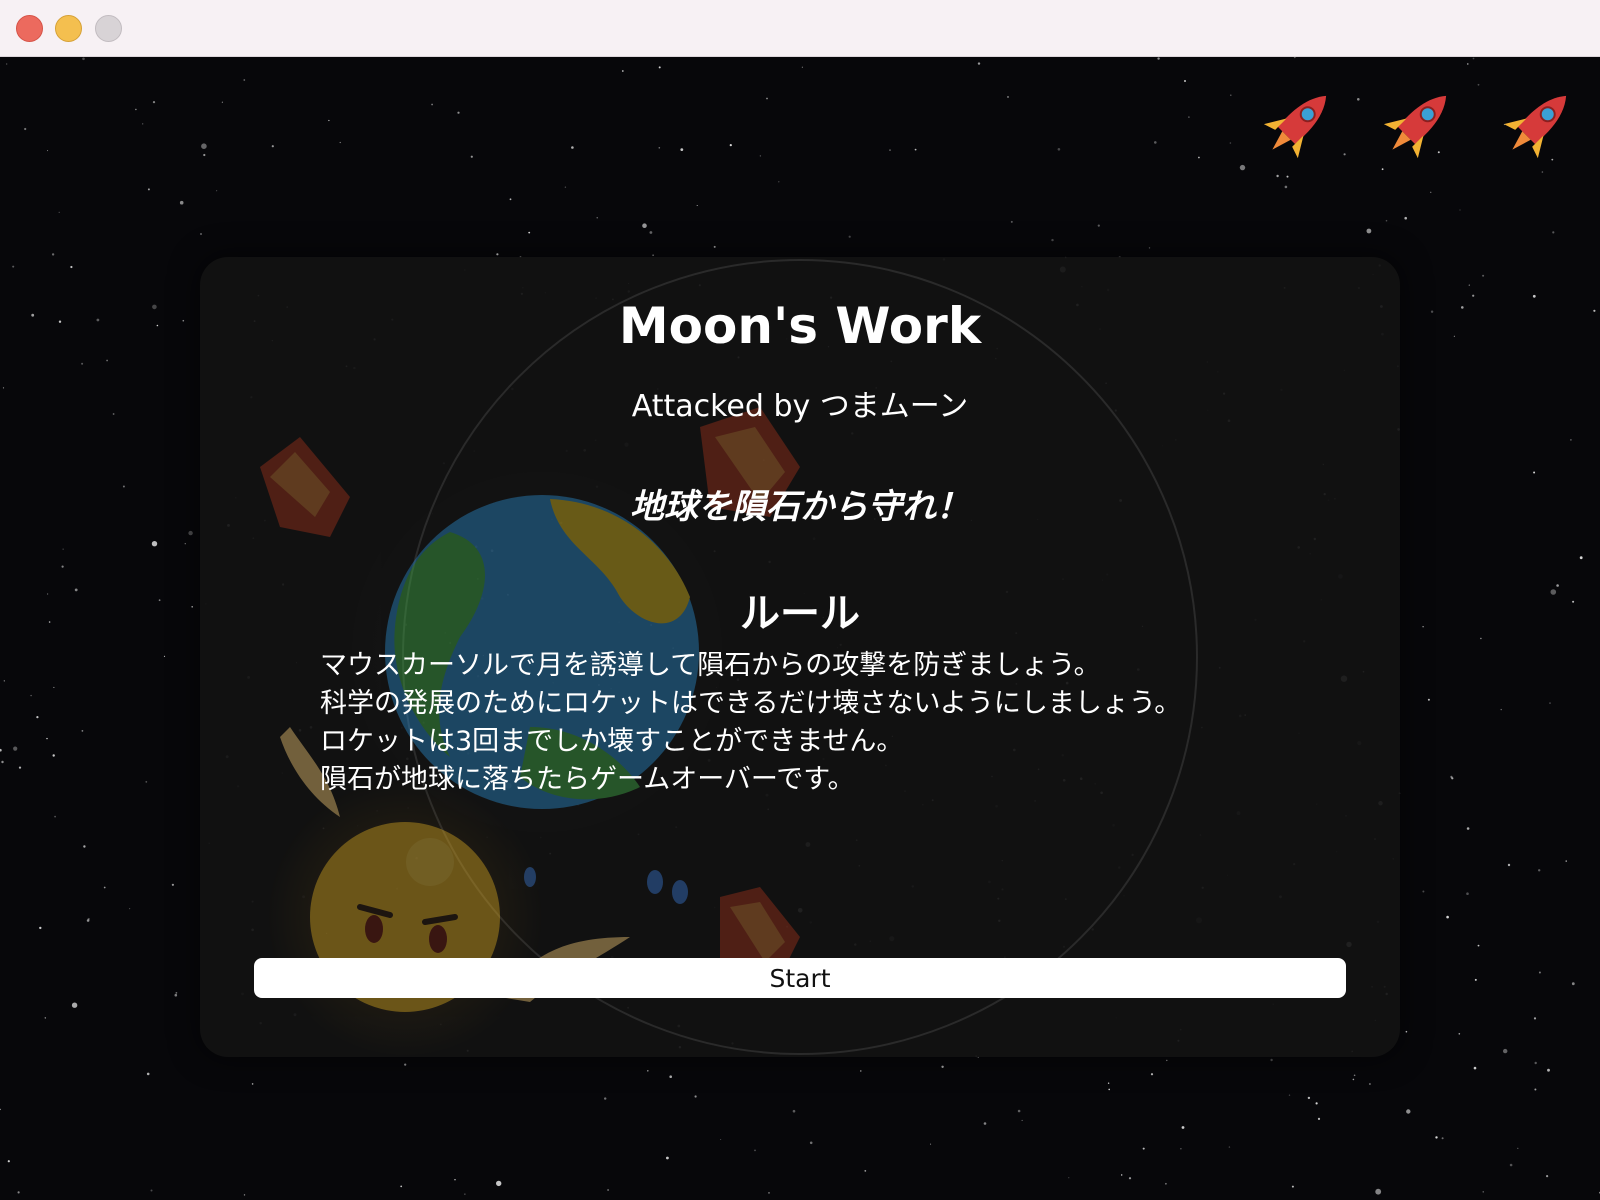 This screenshot has height=1200, width=1600. What do you see at coordinates (800, 978) in the screenshot?
I see `start-button: Start` at bounding box center [800, 978].